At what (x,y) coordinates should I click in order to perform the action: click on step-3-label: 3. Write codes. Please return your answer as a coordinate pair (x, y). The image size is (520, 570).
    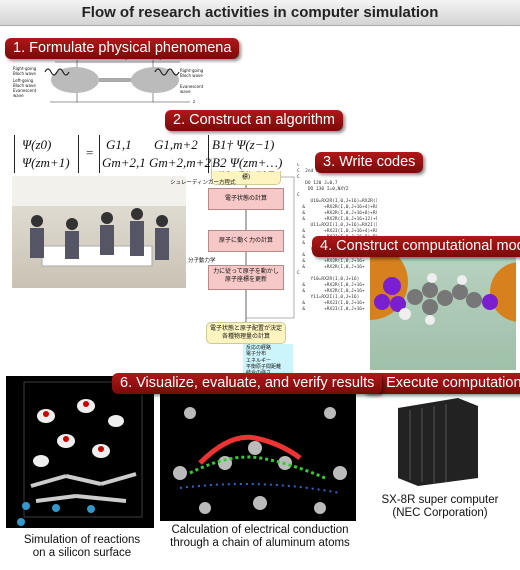
    Looking at the image, I should click on (369, 162).